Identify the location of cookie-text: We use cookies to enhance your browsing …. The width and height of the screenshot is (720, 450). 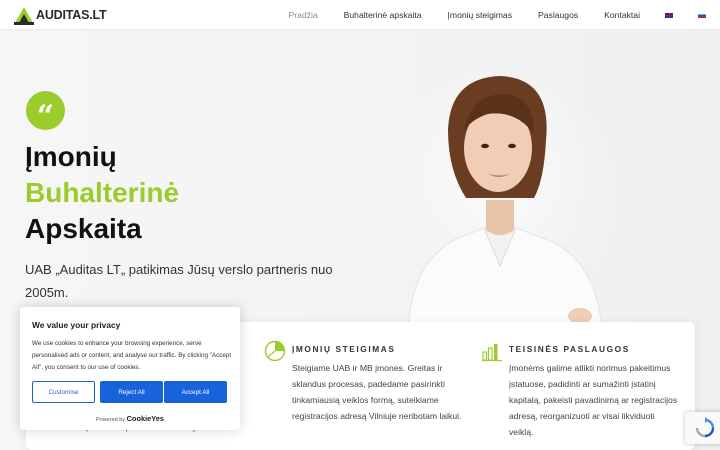
(132, 355).